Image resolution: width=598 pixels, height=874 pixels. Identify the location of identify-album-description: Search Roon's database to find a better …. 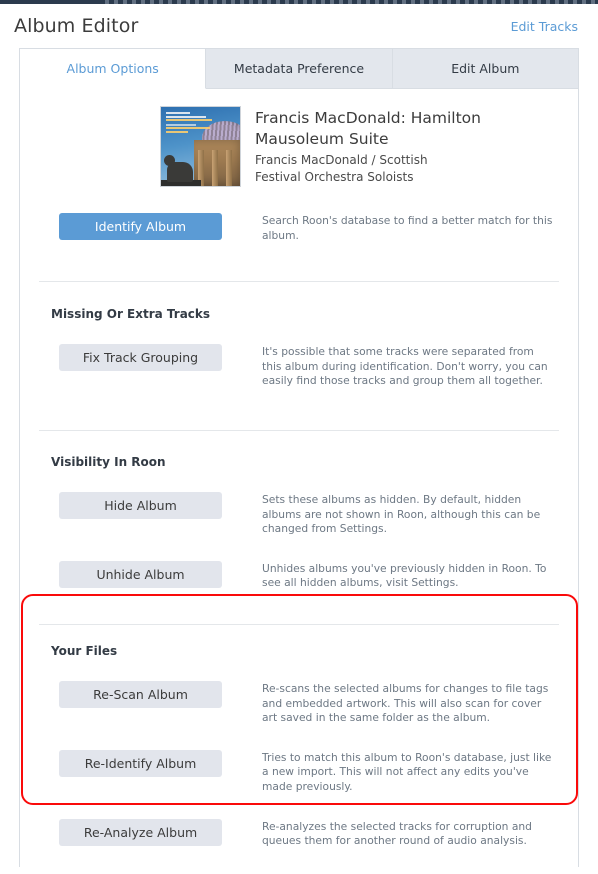
(407, 228).